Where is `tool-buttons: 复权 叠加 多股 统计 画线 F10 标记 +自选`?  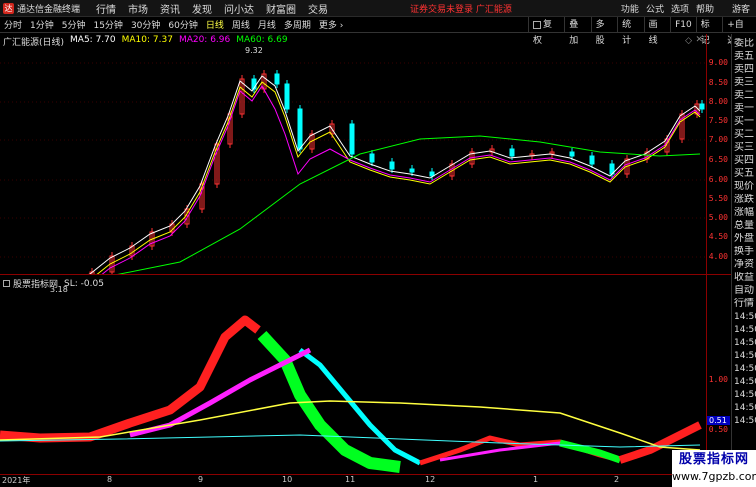
tool-buttons: 复权 叠加 多股 统计 画线 F10 标记 +自选 is located at coordinates (642, 31).